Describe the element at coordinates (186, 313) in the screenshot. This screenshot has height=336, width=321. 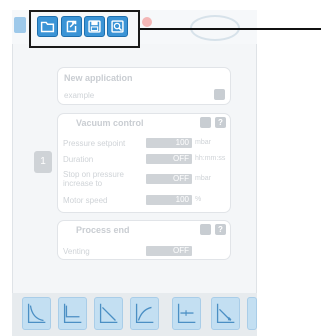
I see `step-hold-icon` at that location.